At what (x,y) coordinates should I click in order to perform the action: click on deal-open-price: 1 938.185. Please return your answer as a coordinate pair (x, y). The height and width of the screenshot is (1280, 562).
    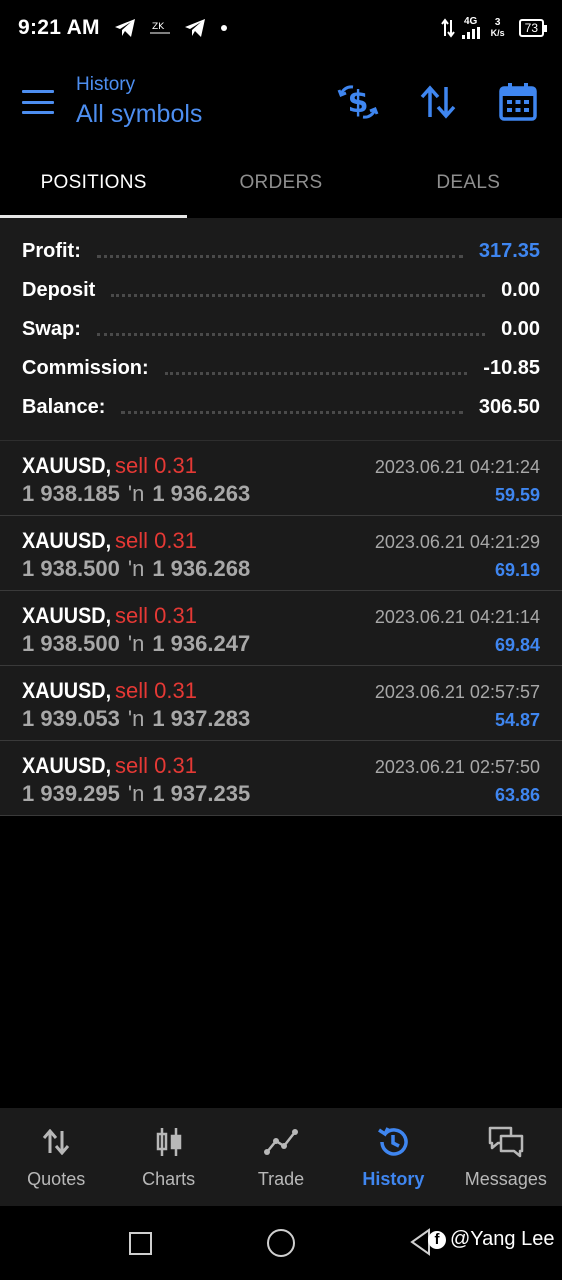
    Looking at the image, I should click on (71, 493).